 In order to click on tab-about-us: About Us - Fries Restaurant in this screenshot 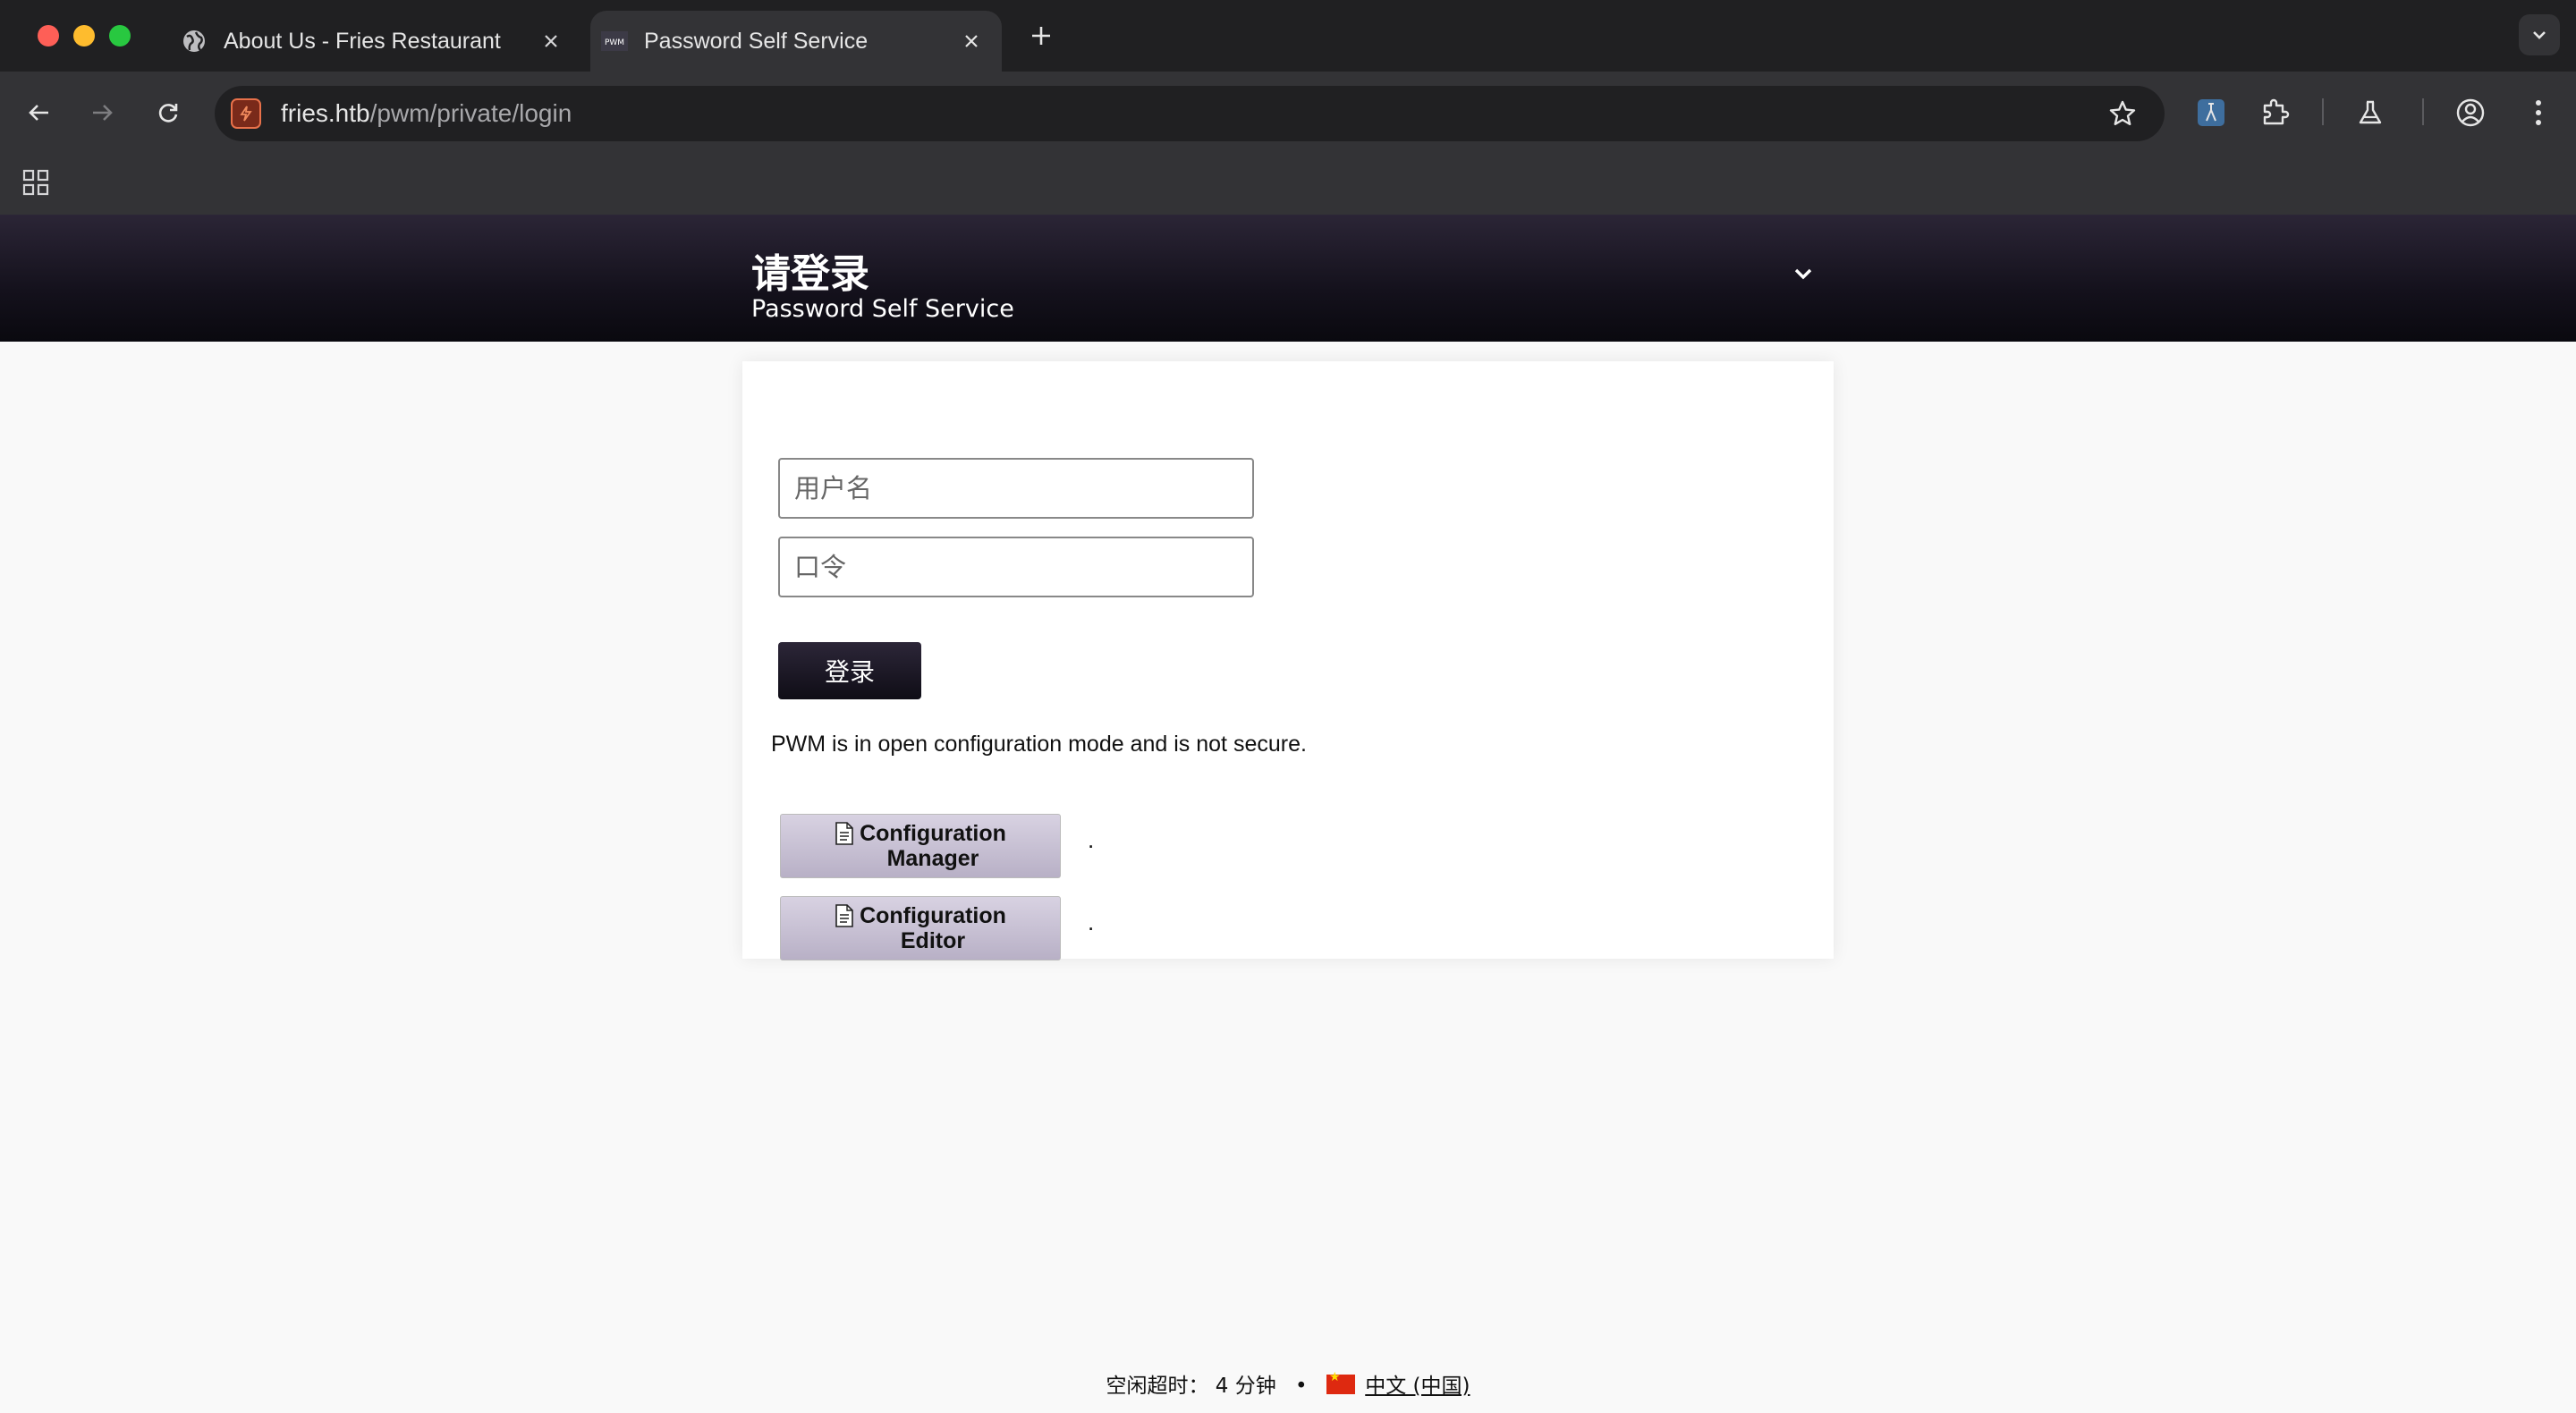, I will do `click(375, 41)`.